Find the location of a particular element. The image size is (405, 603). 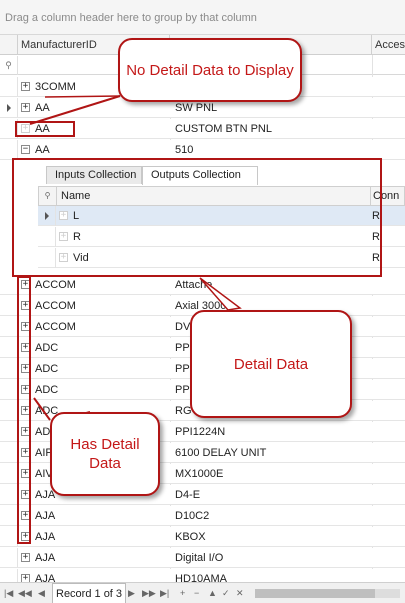

highlight-no-detail is located at coordinates (45, 129).